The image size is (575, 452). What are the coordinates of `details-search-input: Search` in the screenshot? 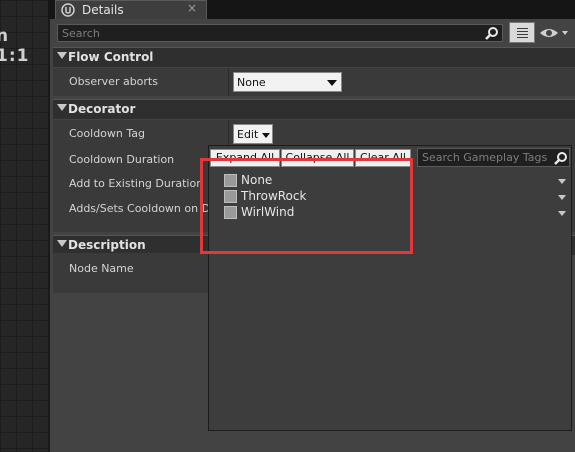 It's located at (280, 33).